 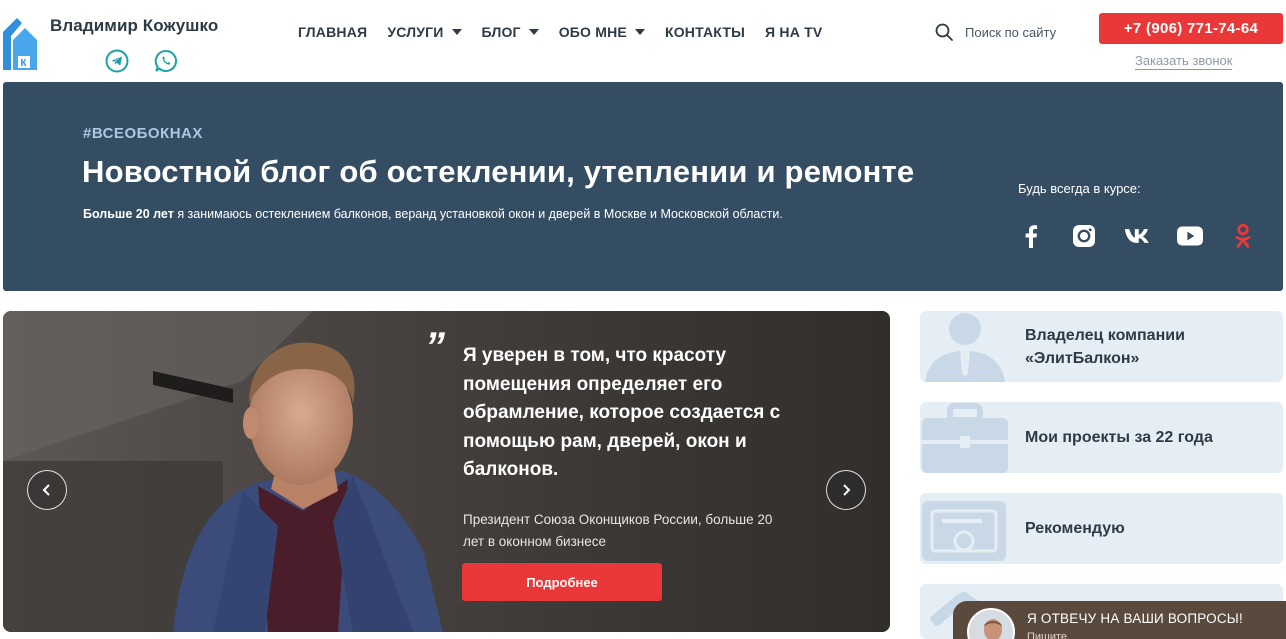 I want to click on certificate-icon, so click(x=964, y=531).